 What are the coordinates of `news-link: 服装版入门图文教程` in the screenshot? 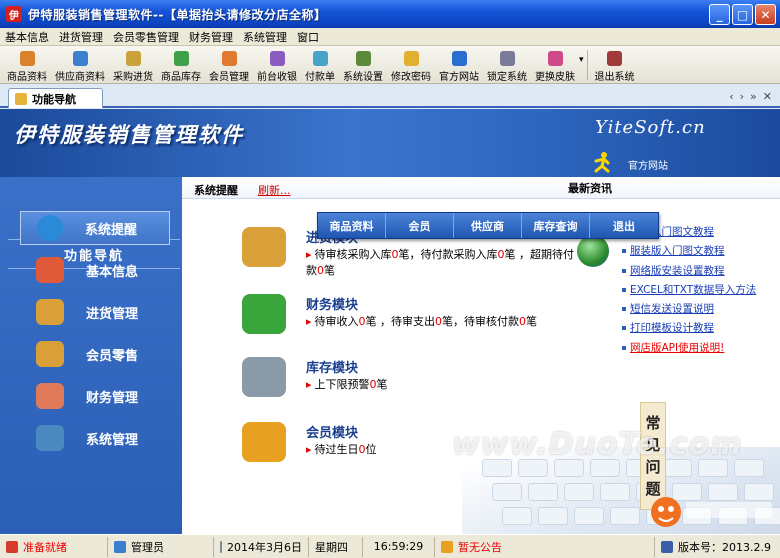 It's located at (701, 251).